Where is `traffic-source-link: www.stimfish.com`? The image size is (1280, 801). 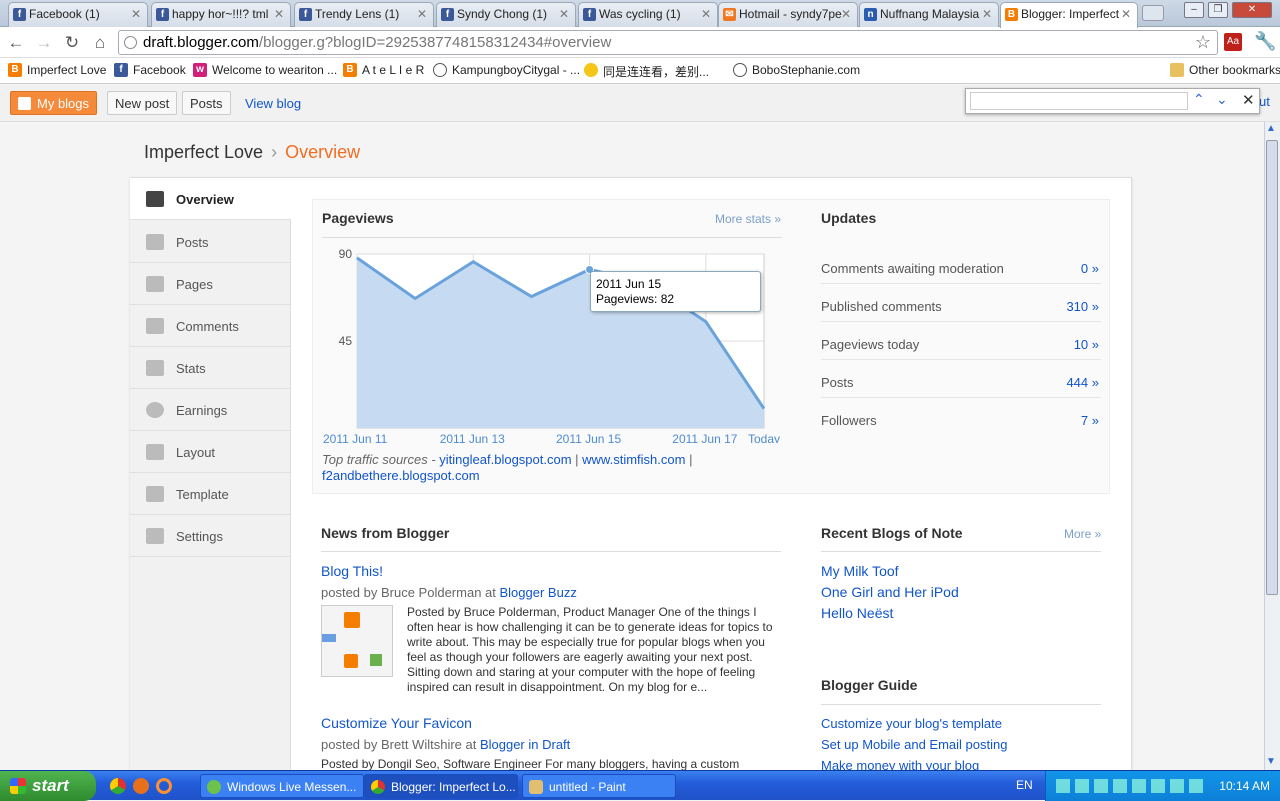 traffic-source-link: www.stimfish.com is located at coordinates (633, 459).